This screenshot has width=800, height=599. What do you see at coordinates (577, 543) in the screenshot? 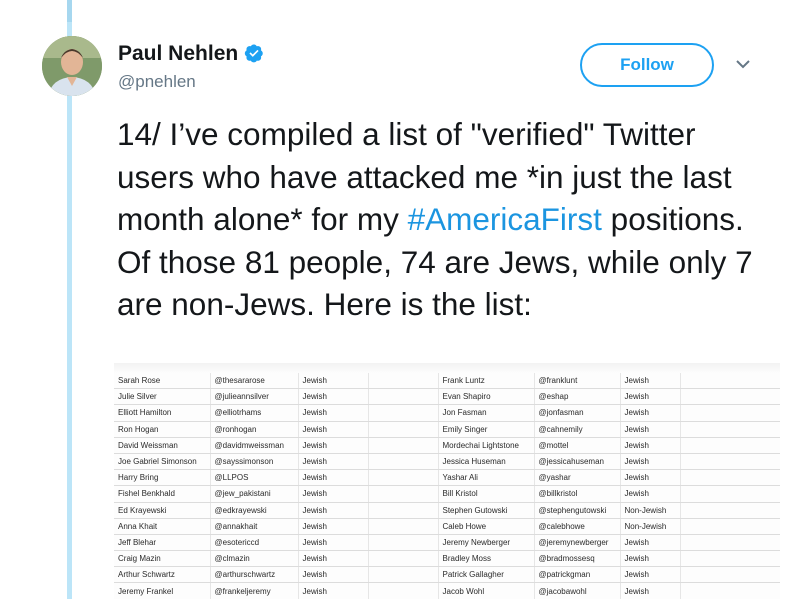
I see `table-cell: @jeremynewberger` at bounding box center [577, 543].